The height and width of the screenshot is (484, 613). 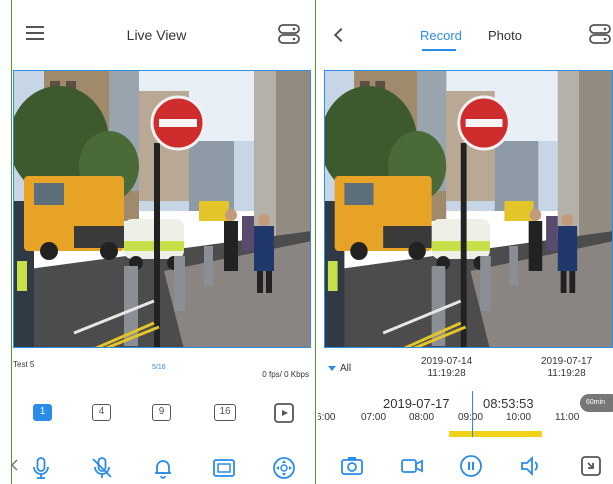 I want to click on timeline-tick: 07:00, so click(x=374, y=417).